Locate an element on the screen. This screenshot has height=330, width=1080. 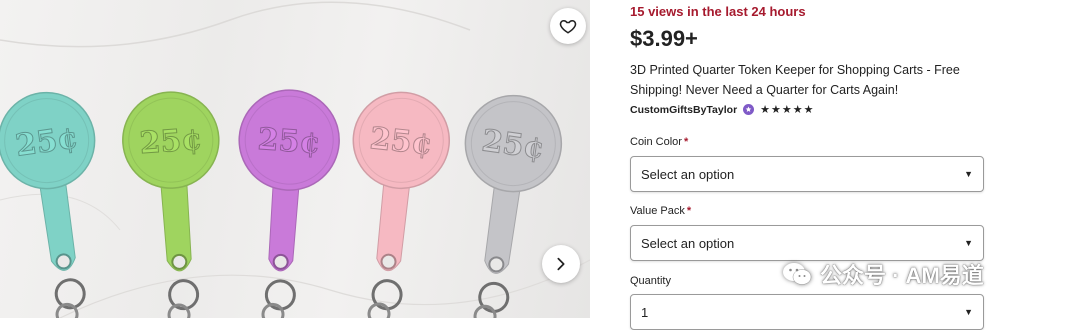
shop-row: CustomGiftsByTaylor ★★★★★ is located at coordinates (722, 110).